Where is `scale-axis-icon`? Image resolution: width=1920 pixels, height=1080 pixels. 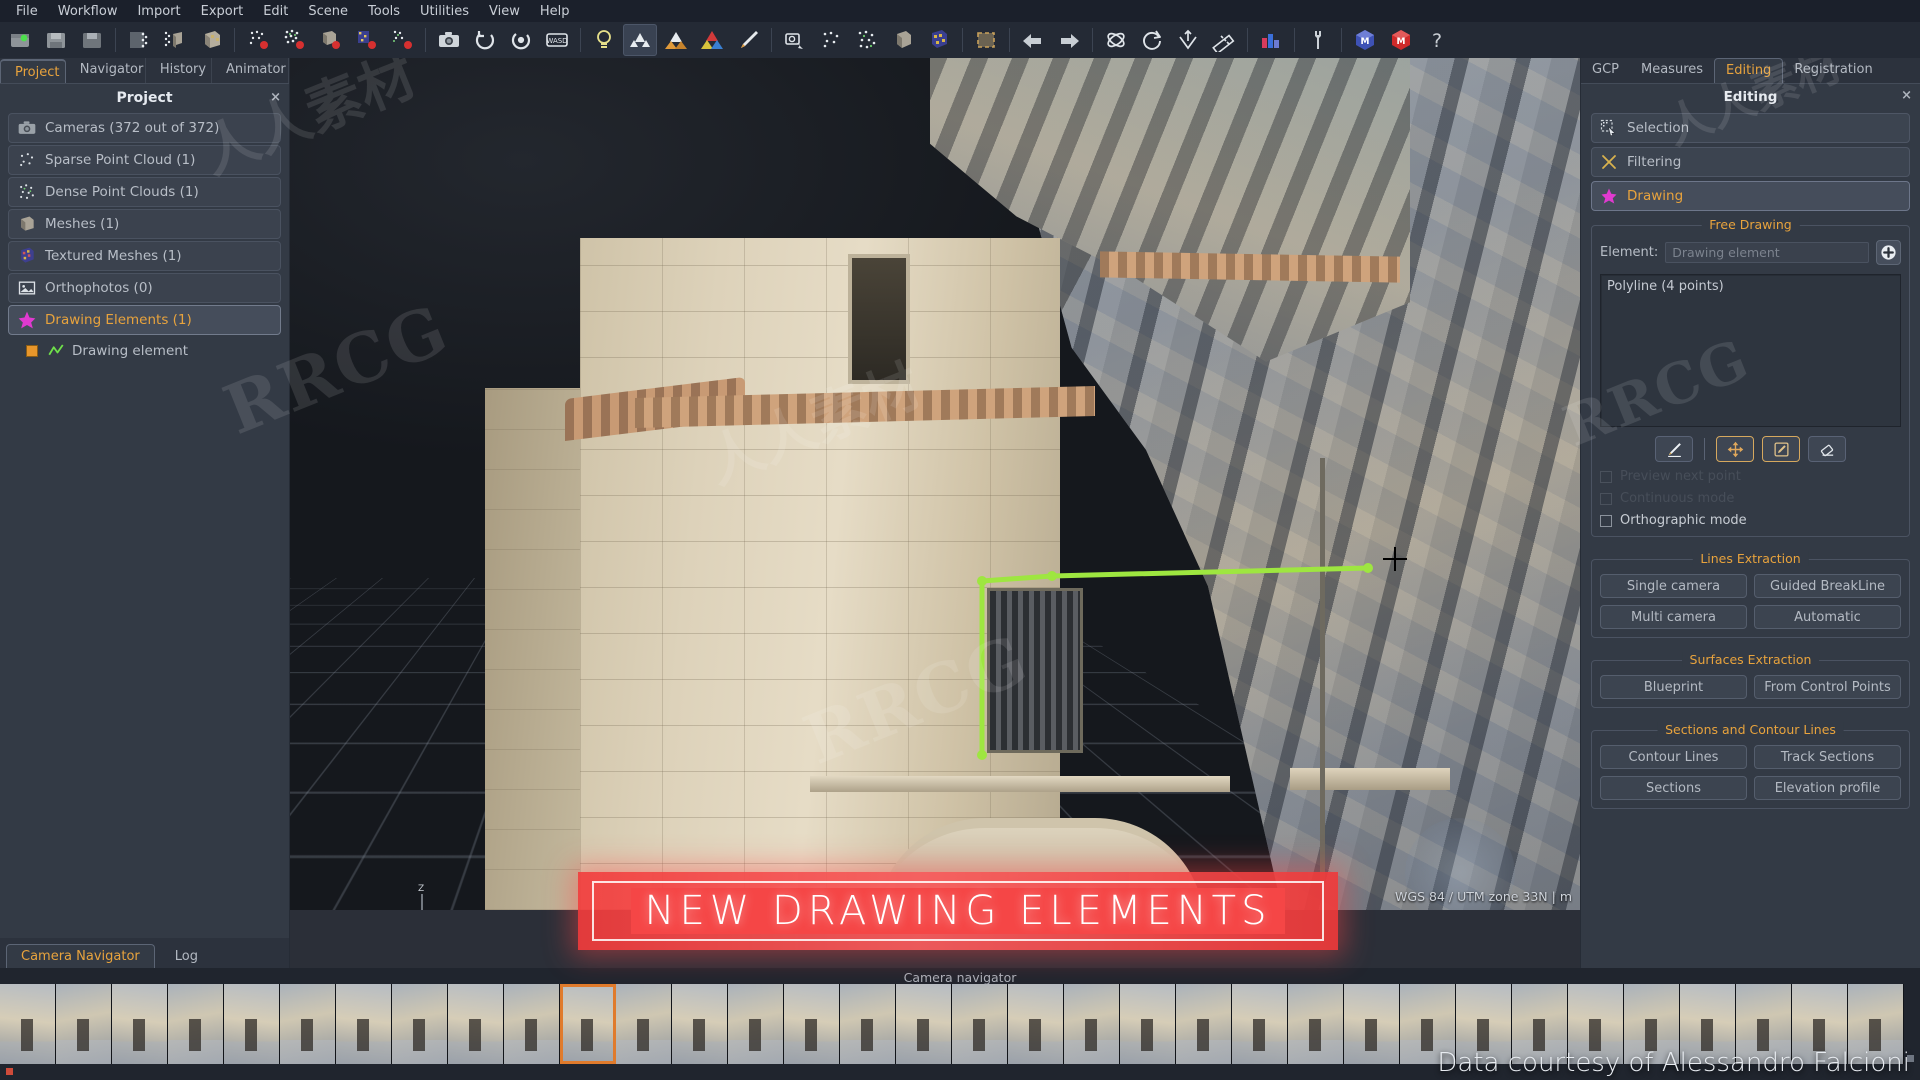 scale-axis-icon is located at coordinates (1188, 40).